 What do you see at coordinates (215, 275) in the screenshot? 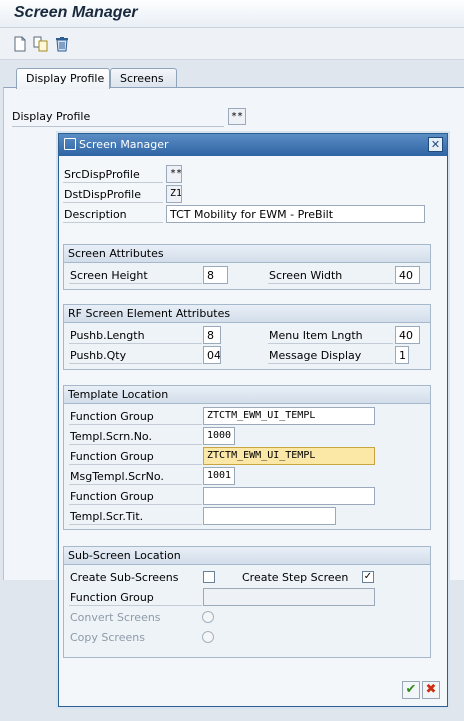
I see `screen-height-field: 8` at bounding box center [215, 275].